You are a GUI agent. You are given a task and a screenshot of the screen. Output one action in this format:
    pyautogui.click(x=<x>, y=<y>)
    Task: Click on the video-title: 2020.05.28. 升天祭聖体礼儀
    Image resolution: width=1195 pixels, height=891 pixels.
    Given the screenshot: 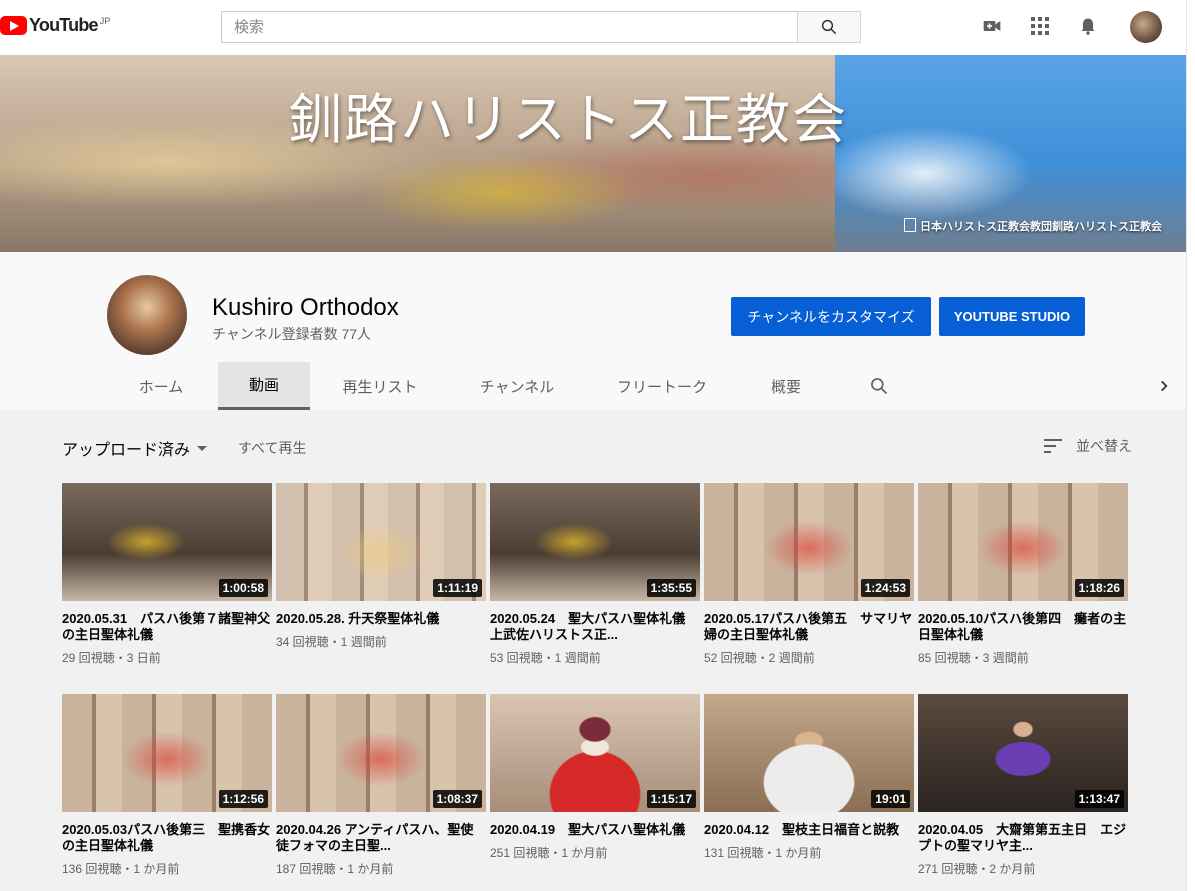 What is the action you would take?
    pyautogui.click(x=381, y=619)
    